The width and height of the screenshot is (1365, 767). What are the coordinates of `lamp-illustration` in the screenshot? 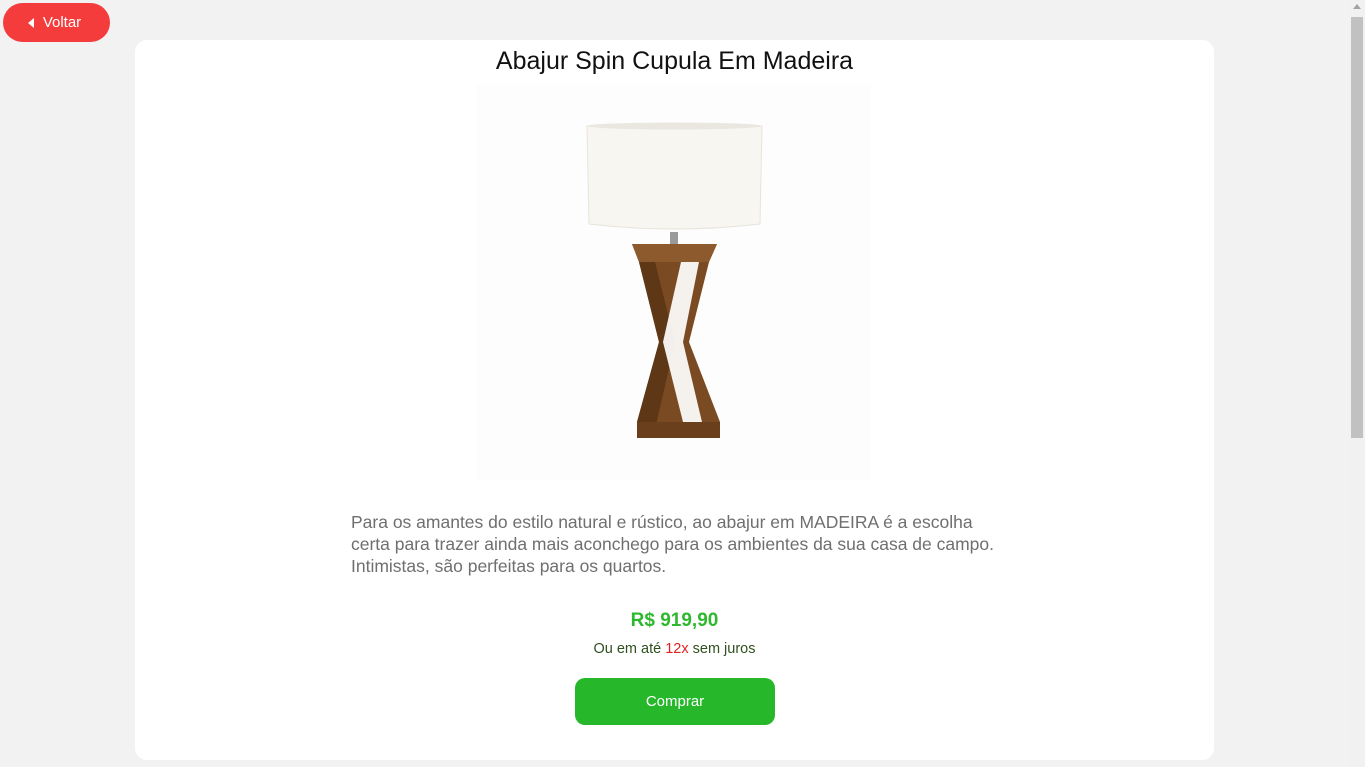 It's located at (674, 280).